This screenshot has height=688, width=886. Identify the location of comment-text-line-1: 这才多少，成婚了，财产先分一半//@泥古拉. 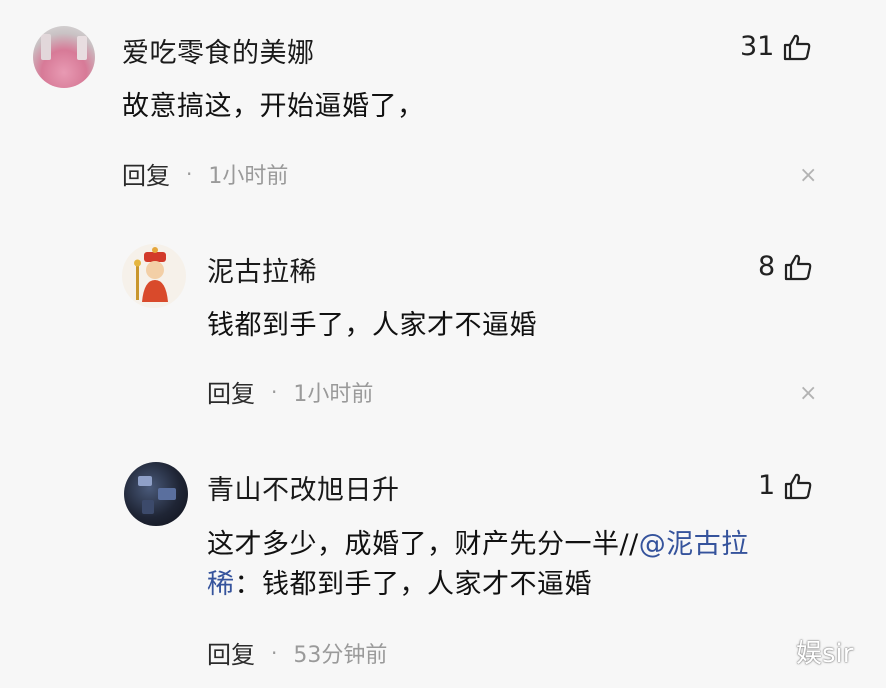
(478, 545).